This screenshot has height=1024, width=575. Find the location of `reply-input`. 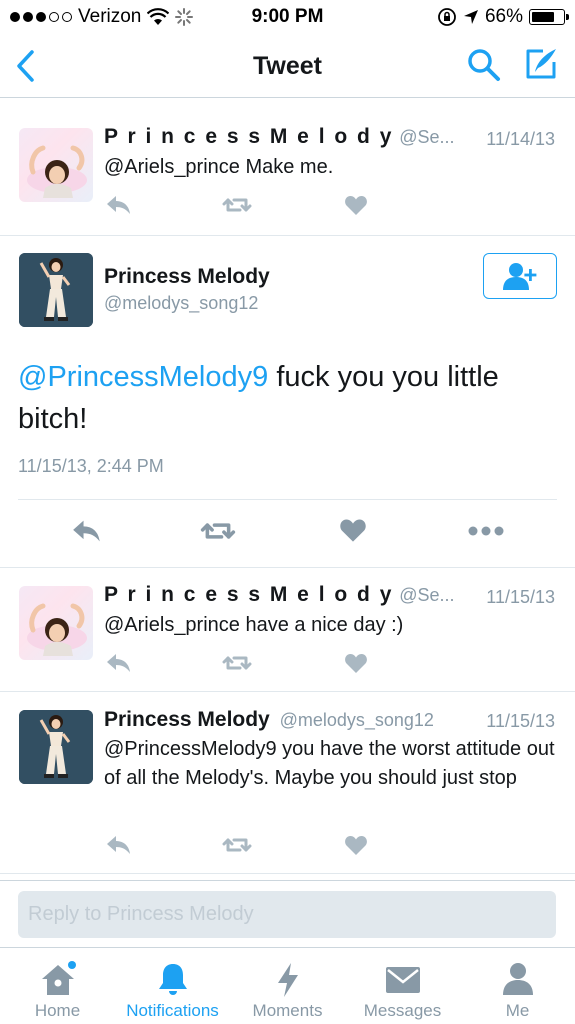

reply-input is located at coordinates (287, 914).